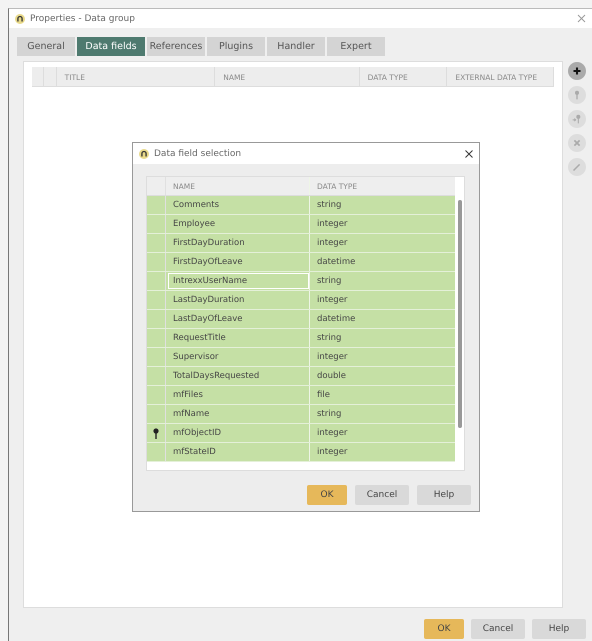  What do you see at coordinates (238, 281) in the screenshot?
I see `name-cell: IntrexxUserName` at bounding box center [238, 281].